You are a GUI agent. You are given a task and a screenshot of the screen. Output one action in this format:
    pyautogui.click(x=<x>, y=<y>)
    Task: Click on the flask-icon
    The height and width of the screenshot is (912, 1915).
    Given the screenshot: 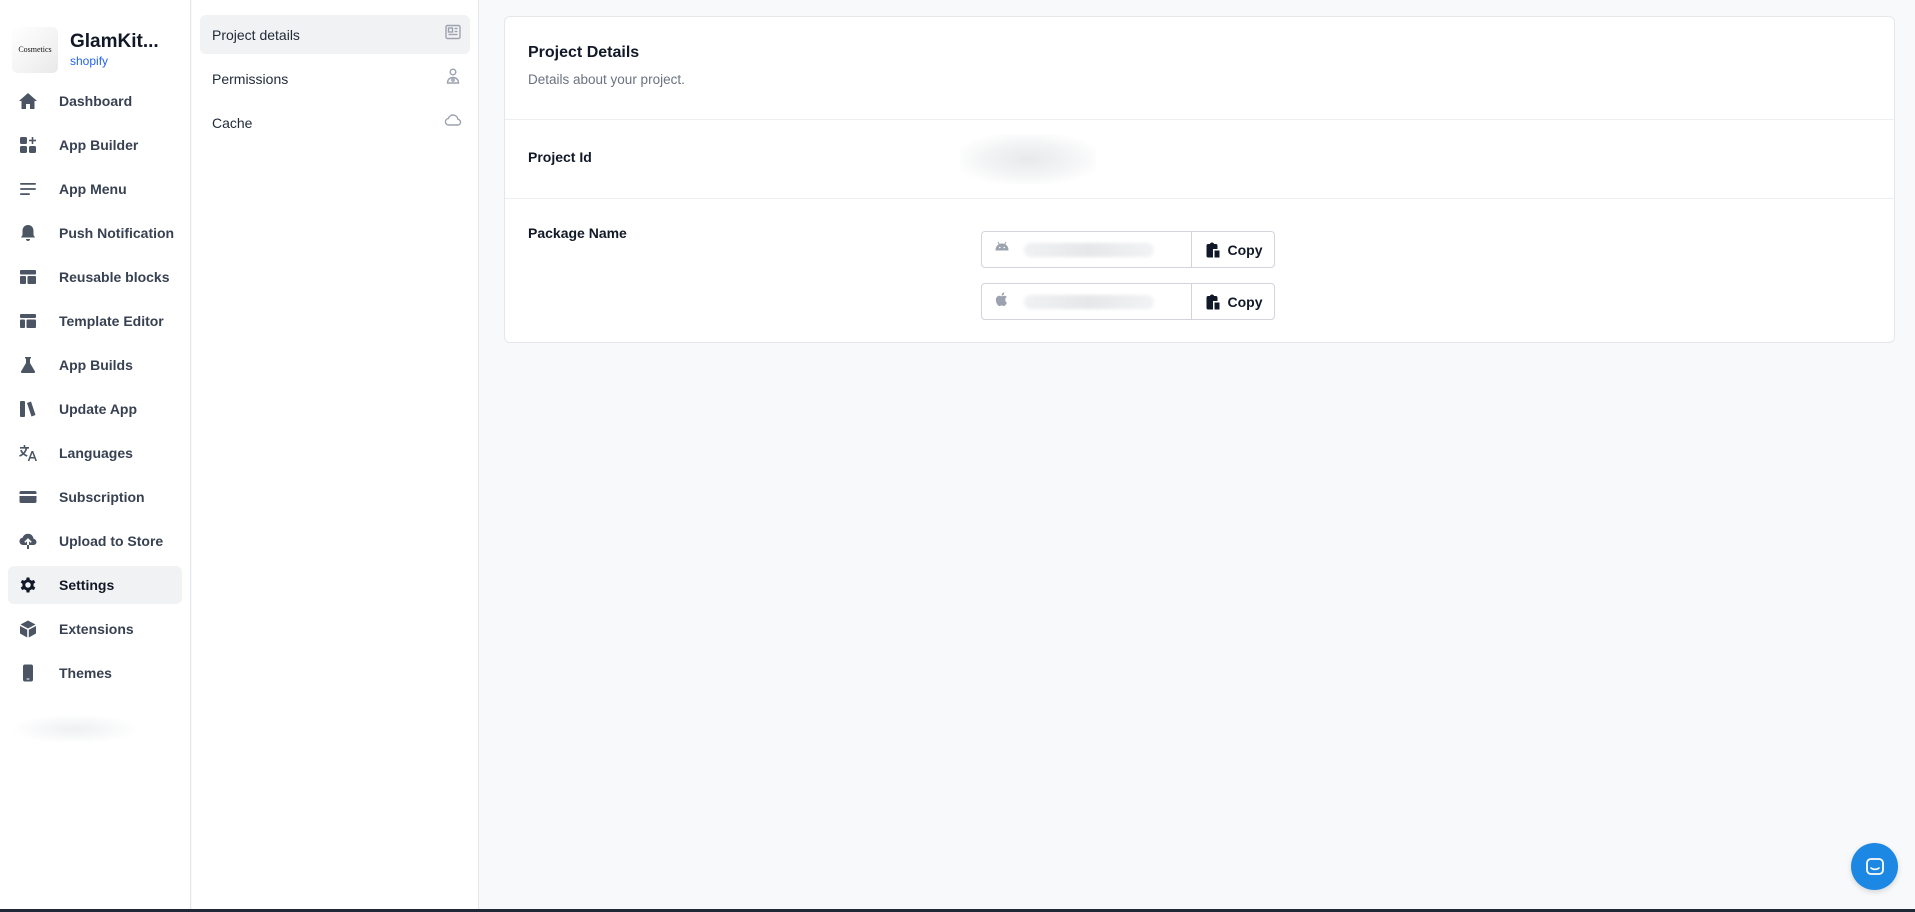 What is the action you would take?
    pyautogui.click(x=28, y=365)
    